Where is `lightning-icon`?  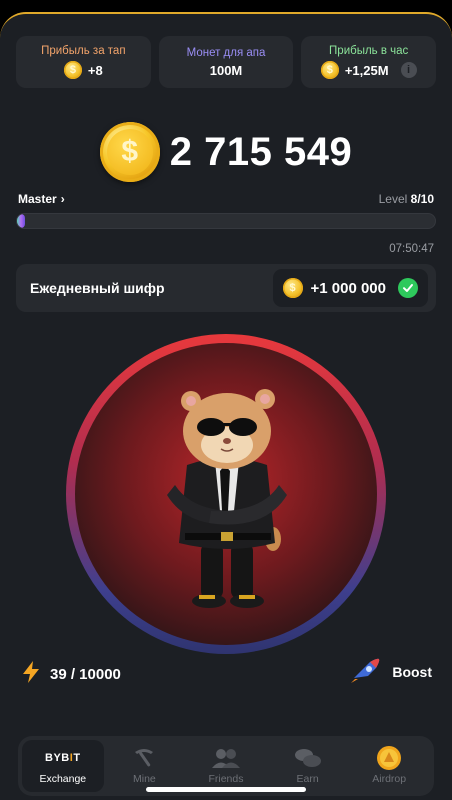 lightning-icon is located at coordinates (31, 674).